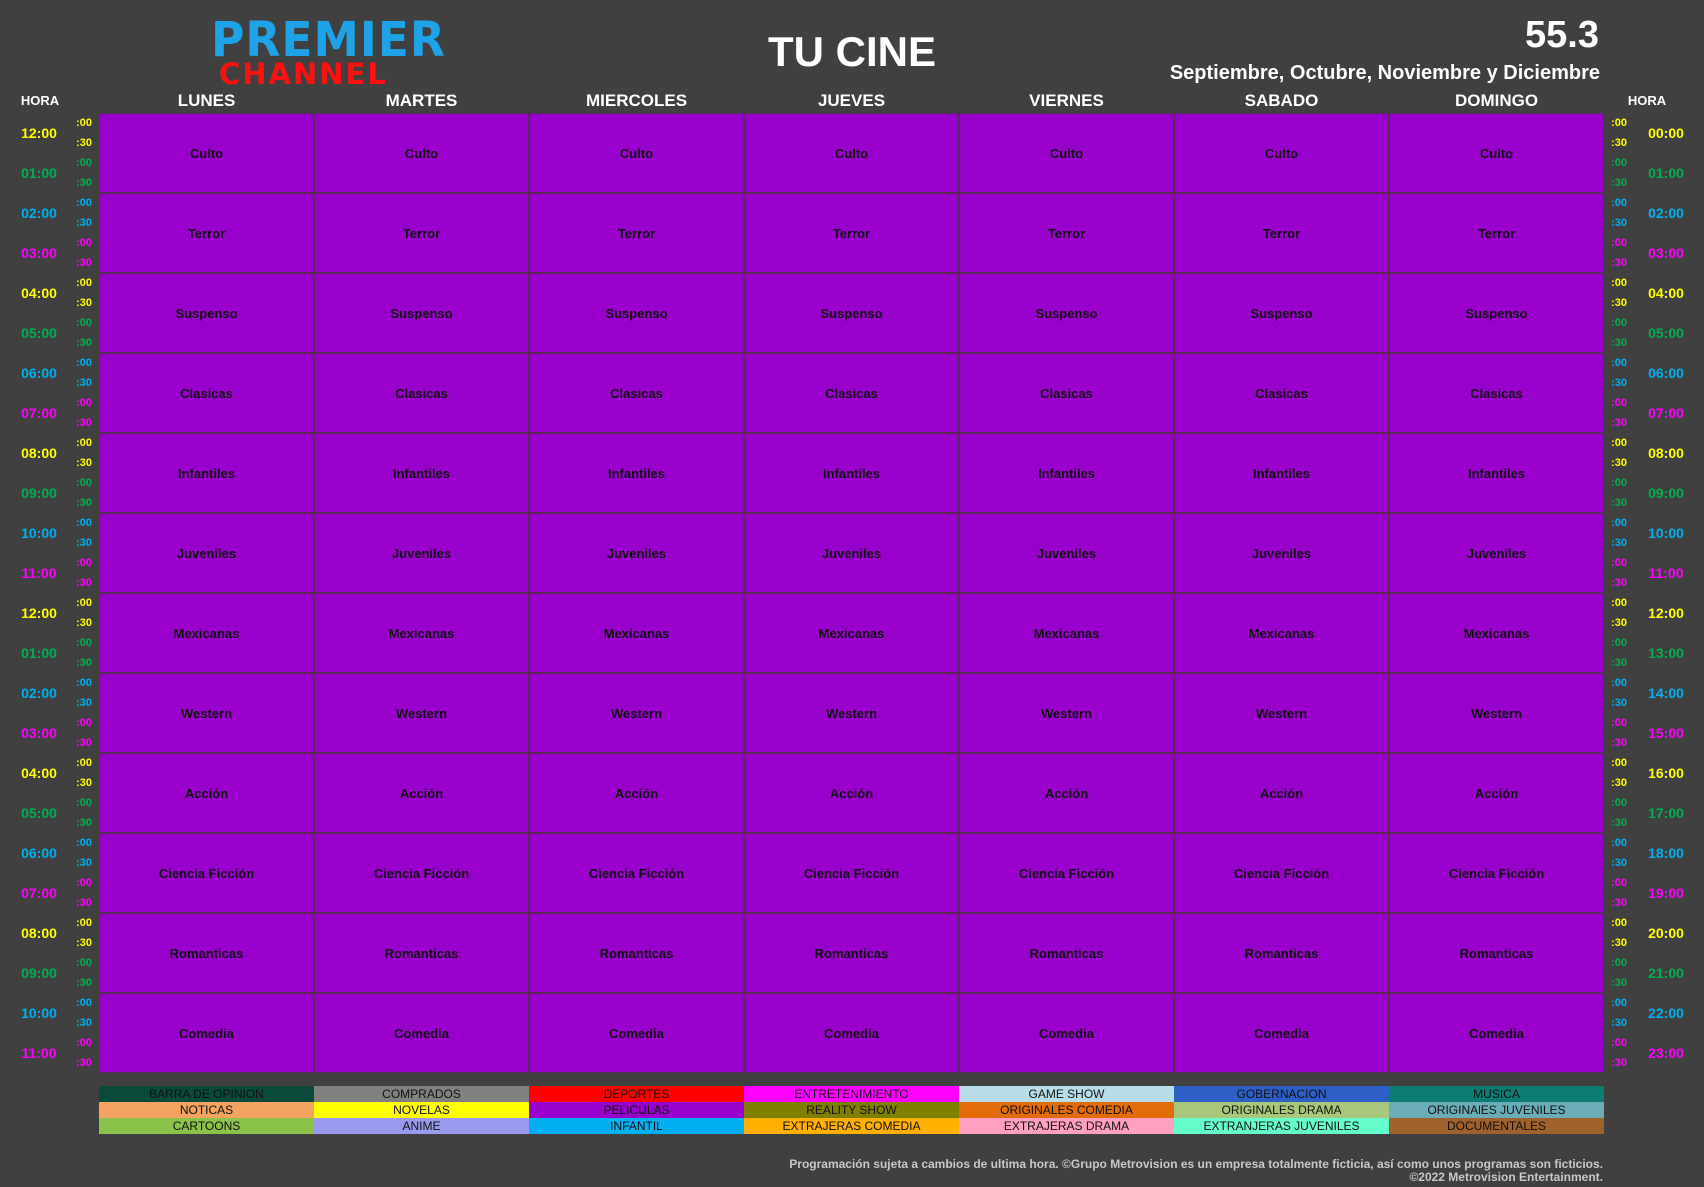 This screenshot has width=1704, height=1187. What do you see at coordinates (1666, 733) in the screenshot?
I see `hour-label-right: 15:00` at bounding box center [1666, 733].